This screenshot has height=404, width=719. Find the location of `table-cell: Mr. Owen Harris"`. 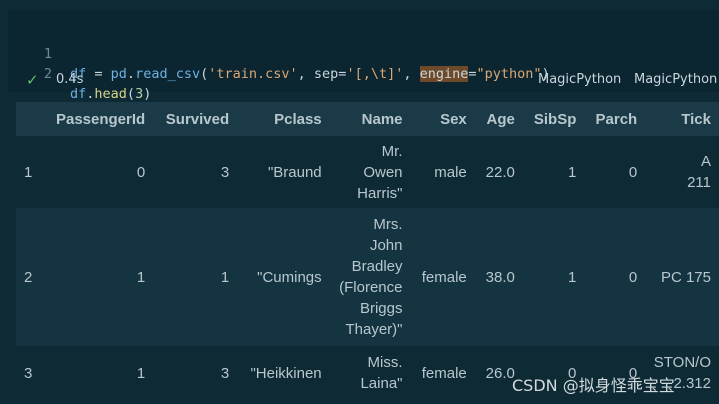

table-cell: Mr. Owen Harris" is located at coordinates (370, 172).